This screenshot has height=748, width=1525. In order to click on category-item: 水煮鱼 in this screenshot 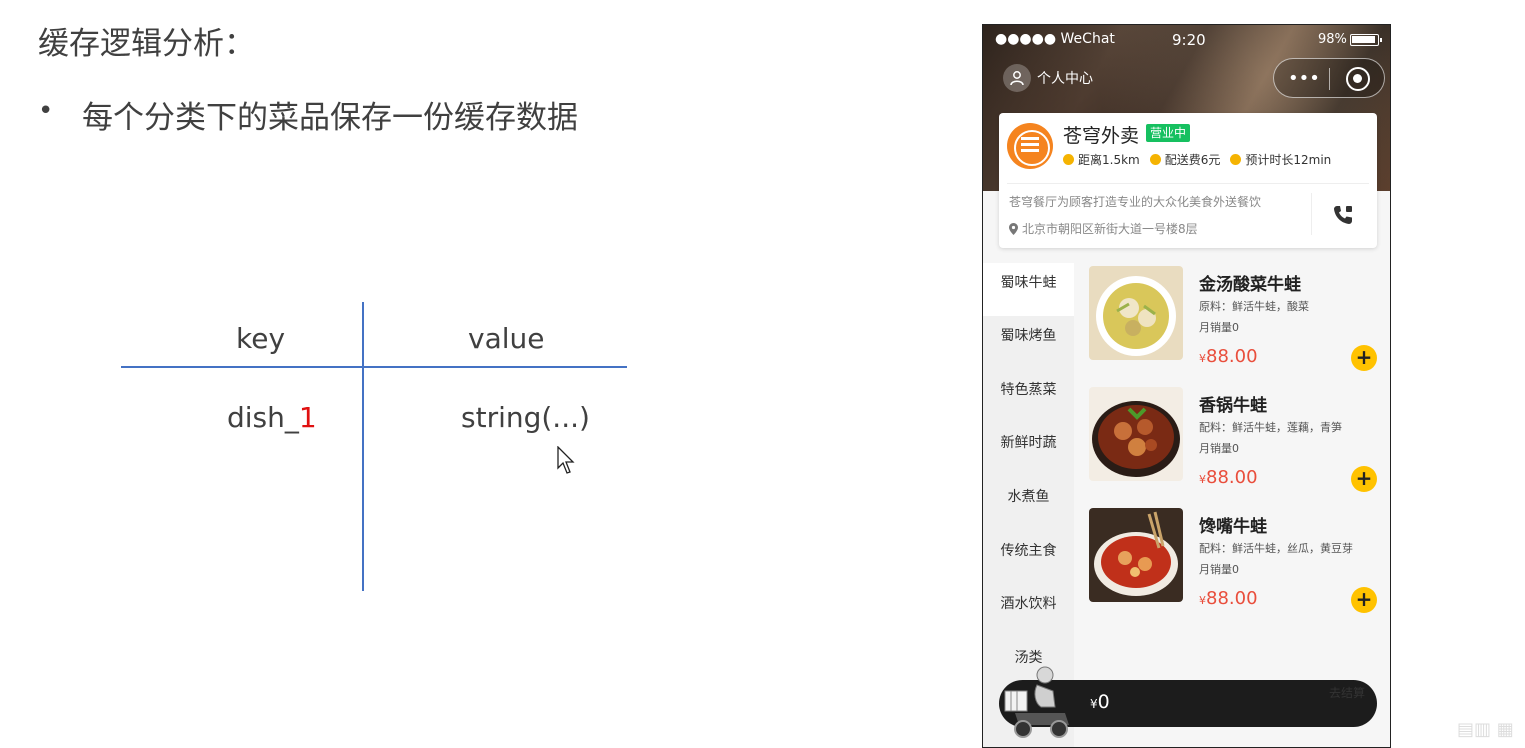, I will do `click(1028, 503)`.